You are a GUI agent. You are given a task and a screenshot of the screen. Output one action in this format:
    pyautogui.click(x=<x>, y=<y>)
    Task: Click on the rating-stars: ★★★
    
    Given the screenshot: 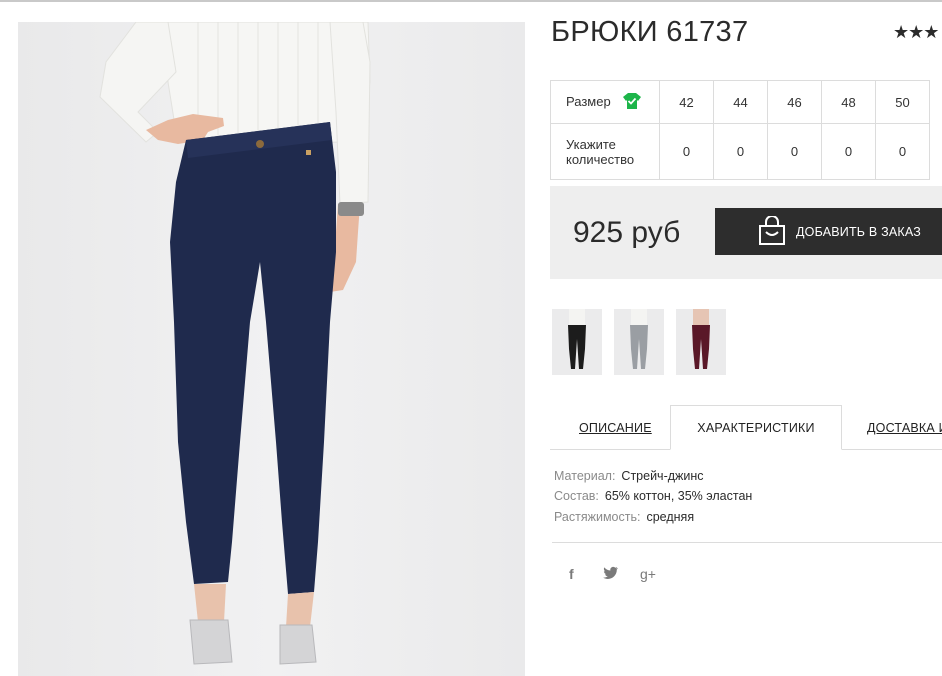 What is the action you would take?
    pyautogui.click(x=916, y=32)
    